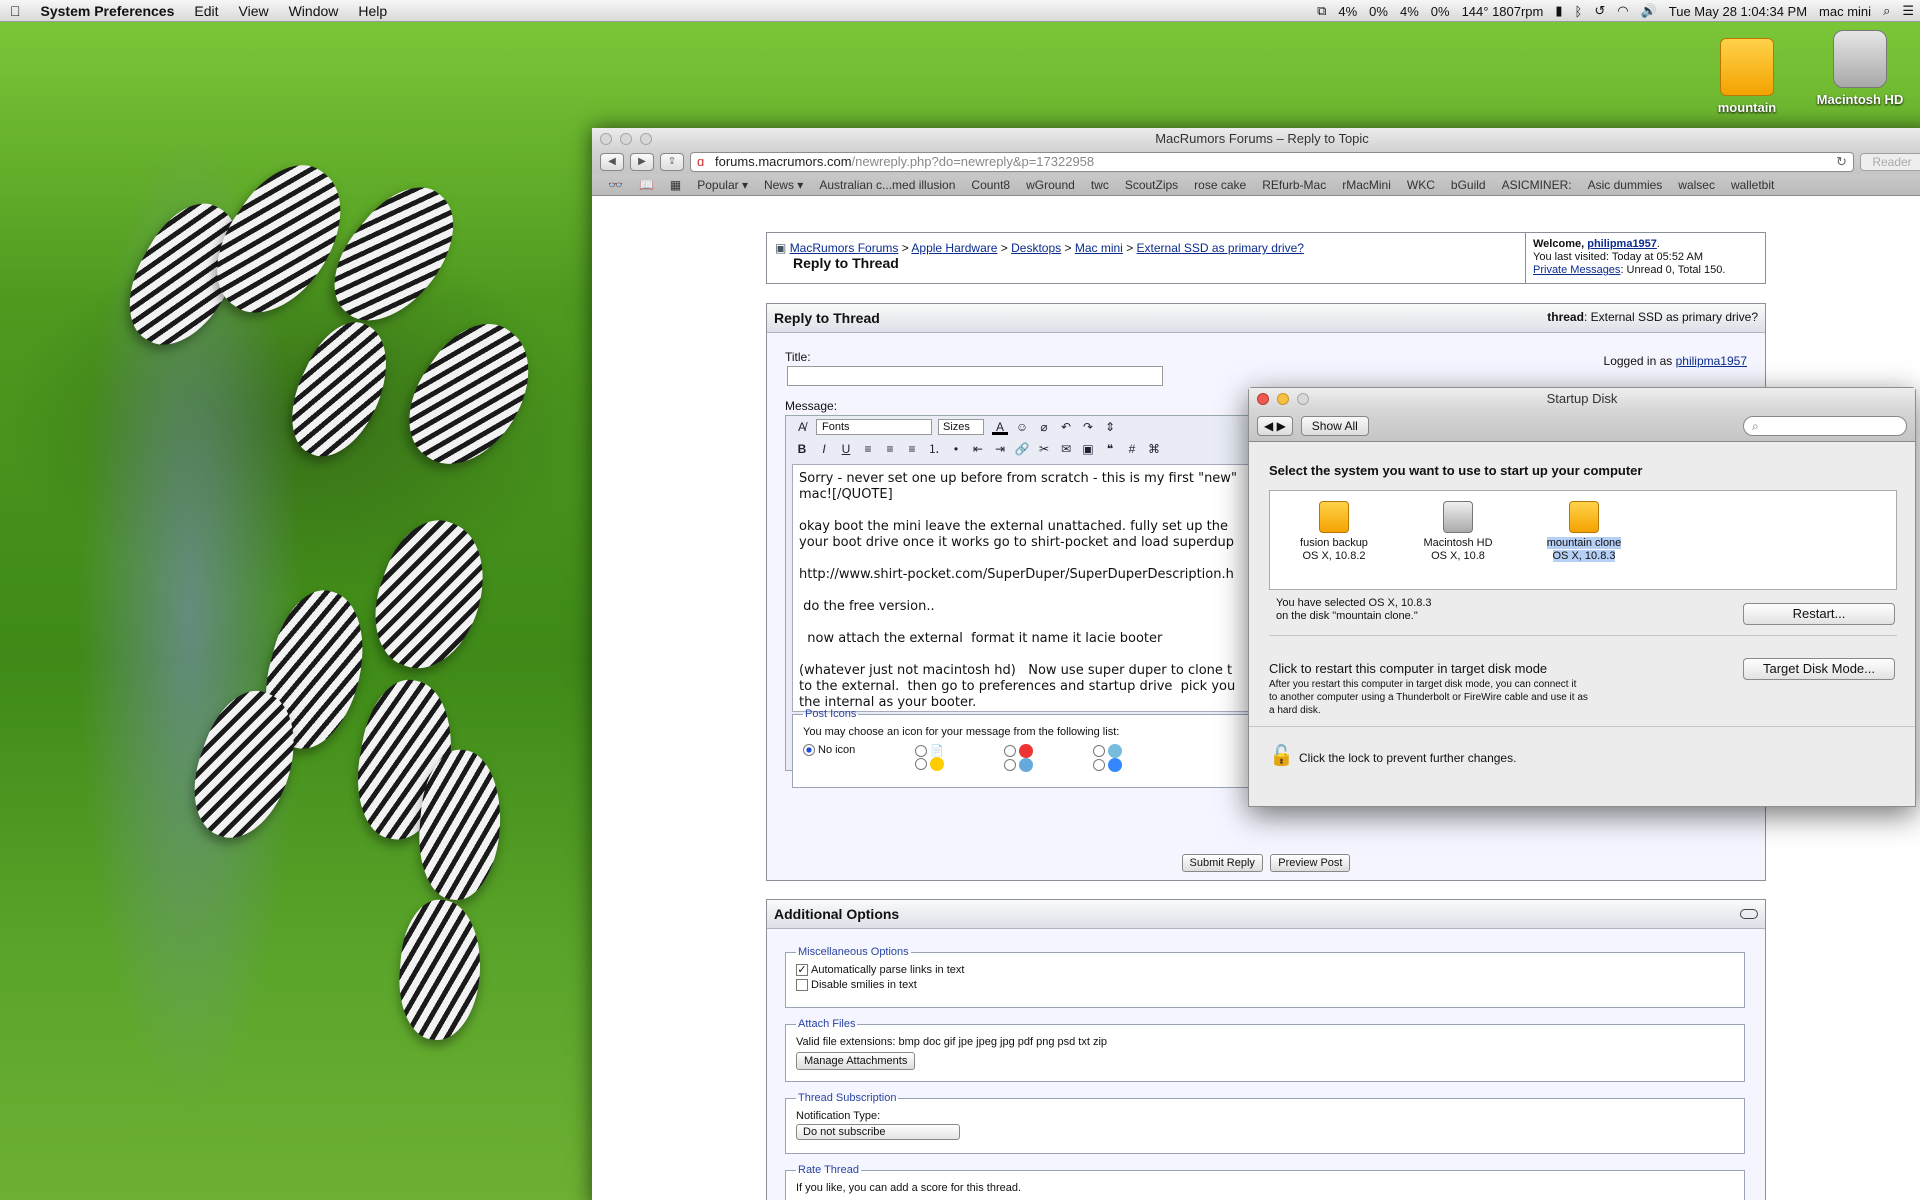 The image size is (1920, 1200). What do you see at coordinates (1886, 11) in the screenshot?
I see `spotlight-icon: ⌕` at bounding box center [1886, 11].